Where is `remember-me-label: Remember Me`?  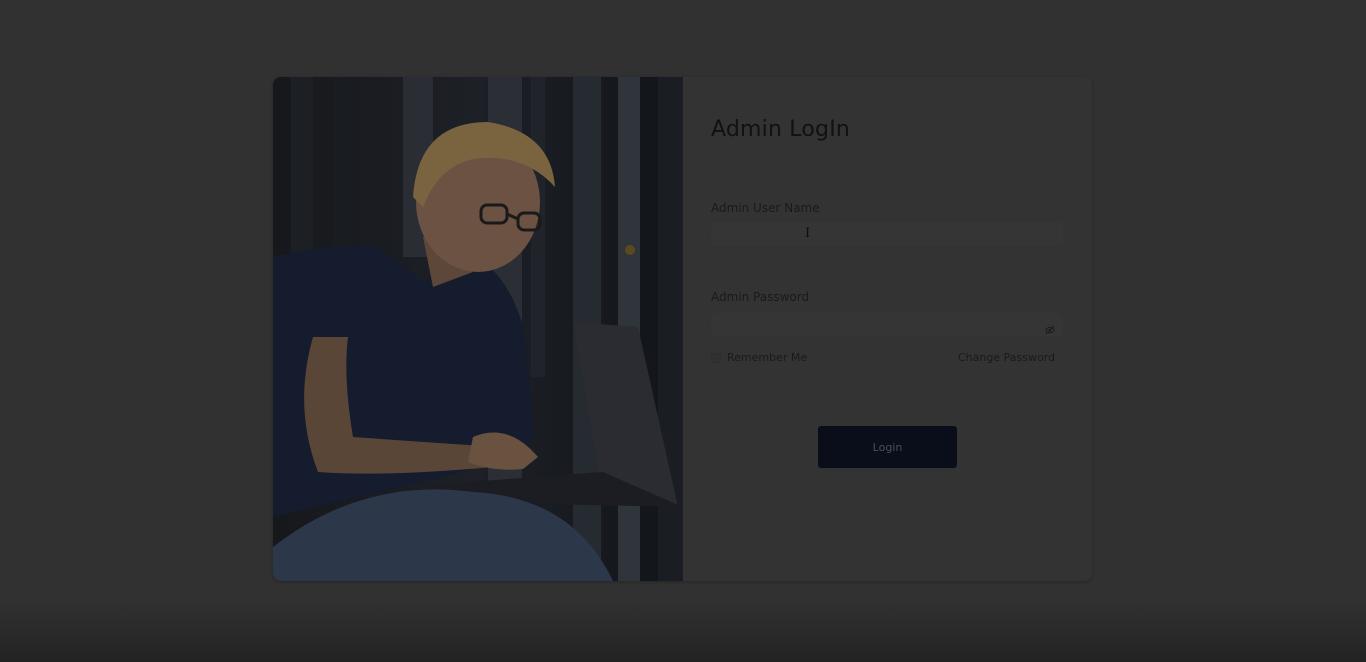
remember-me-label: Remember Me is located at coordinates (767, 357).